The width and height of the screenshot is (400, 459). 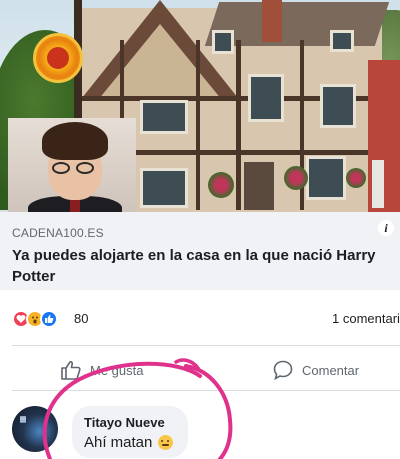 I want to click on comment-bubble: Titayo Nueve Ahí matan, so click(x=130, y=432).